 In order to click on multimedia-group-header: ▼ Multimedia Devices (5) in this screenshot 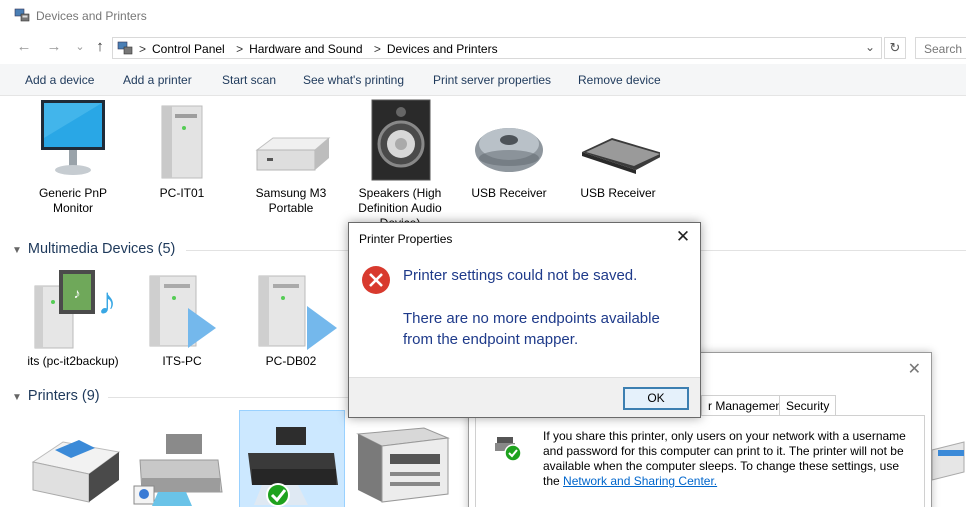, I will do `click(93, 249)`.